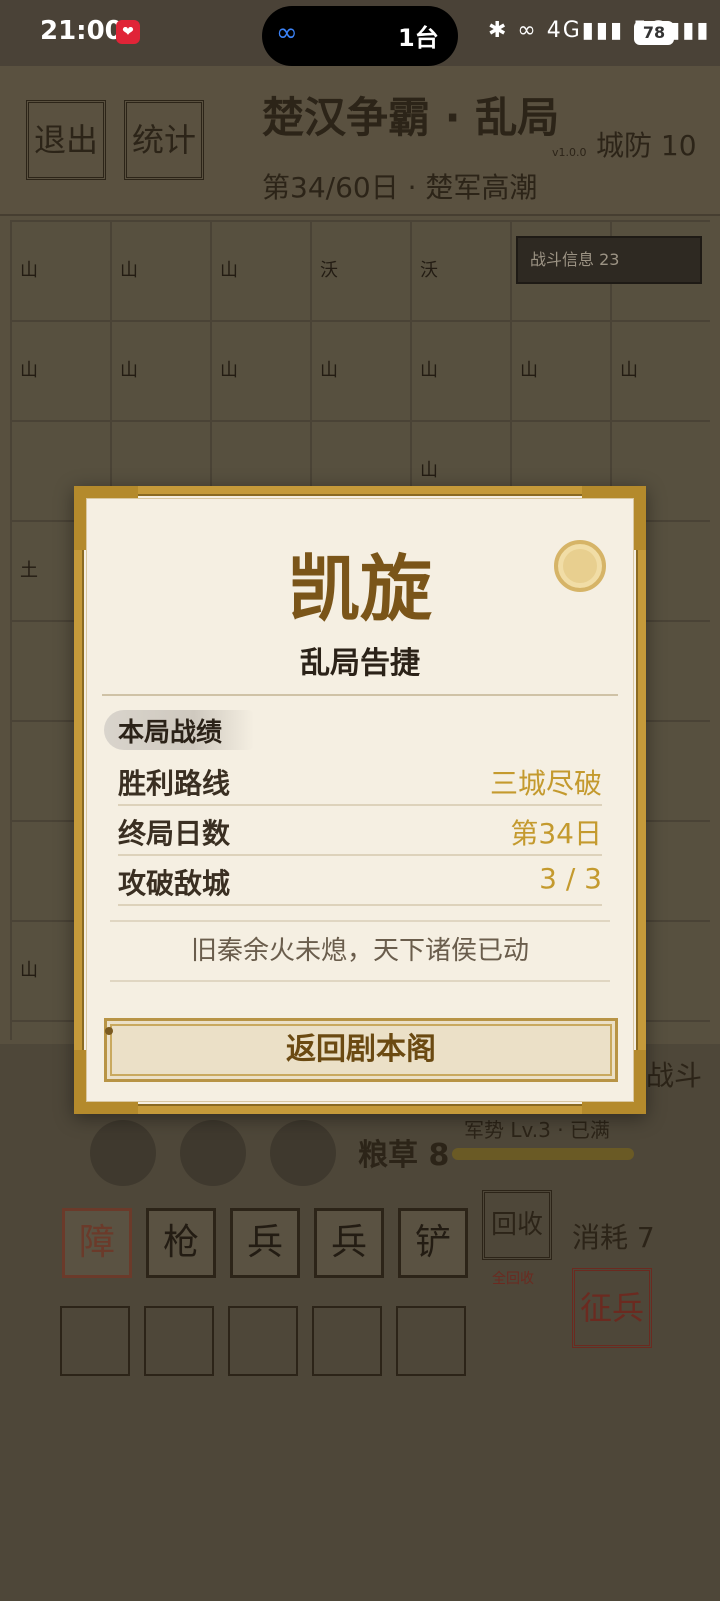 The width and height of the screenshot is (720, 1601). Describe the element at coordinates (517, 1225) in the screenshot. I see `recall-button: 回收` at that location.